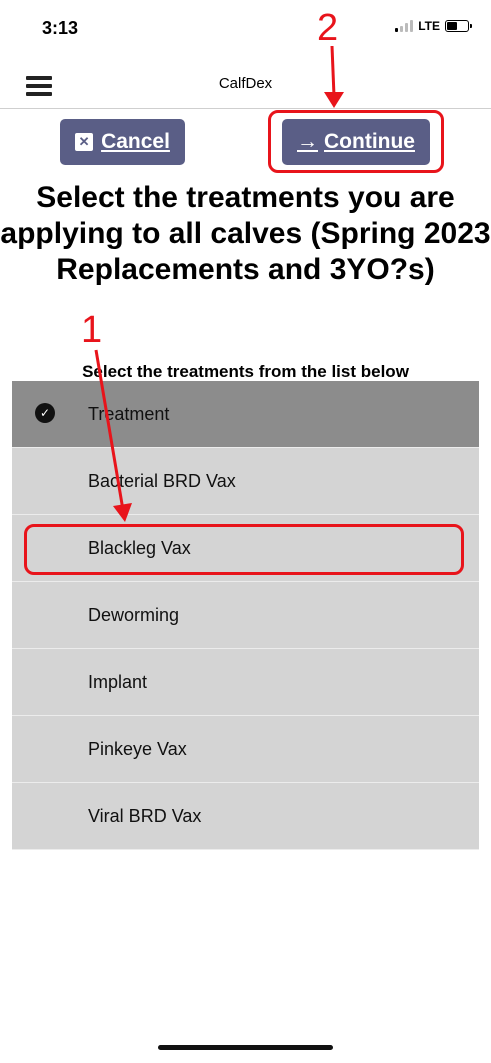 The width and height of the screenshot is (491, 1063). Describe the element at coordinates (245, 414) in the screenshot. I see `list-header-row: ✓ Treatment` at that location.